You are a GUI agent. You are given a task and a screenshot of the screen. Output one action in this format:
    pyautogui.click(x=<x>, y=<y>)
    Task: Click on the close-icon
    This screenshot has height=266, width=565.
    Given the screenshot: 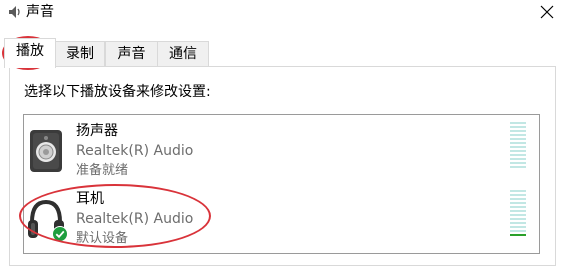 What is the action you would take?
    pyautogui.click(x=547, y=13)
    